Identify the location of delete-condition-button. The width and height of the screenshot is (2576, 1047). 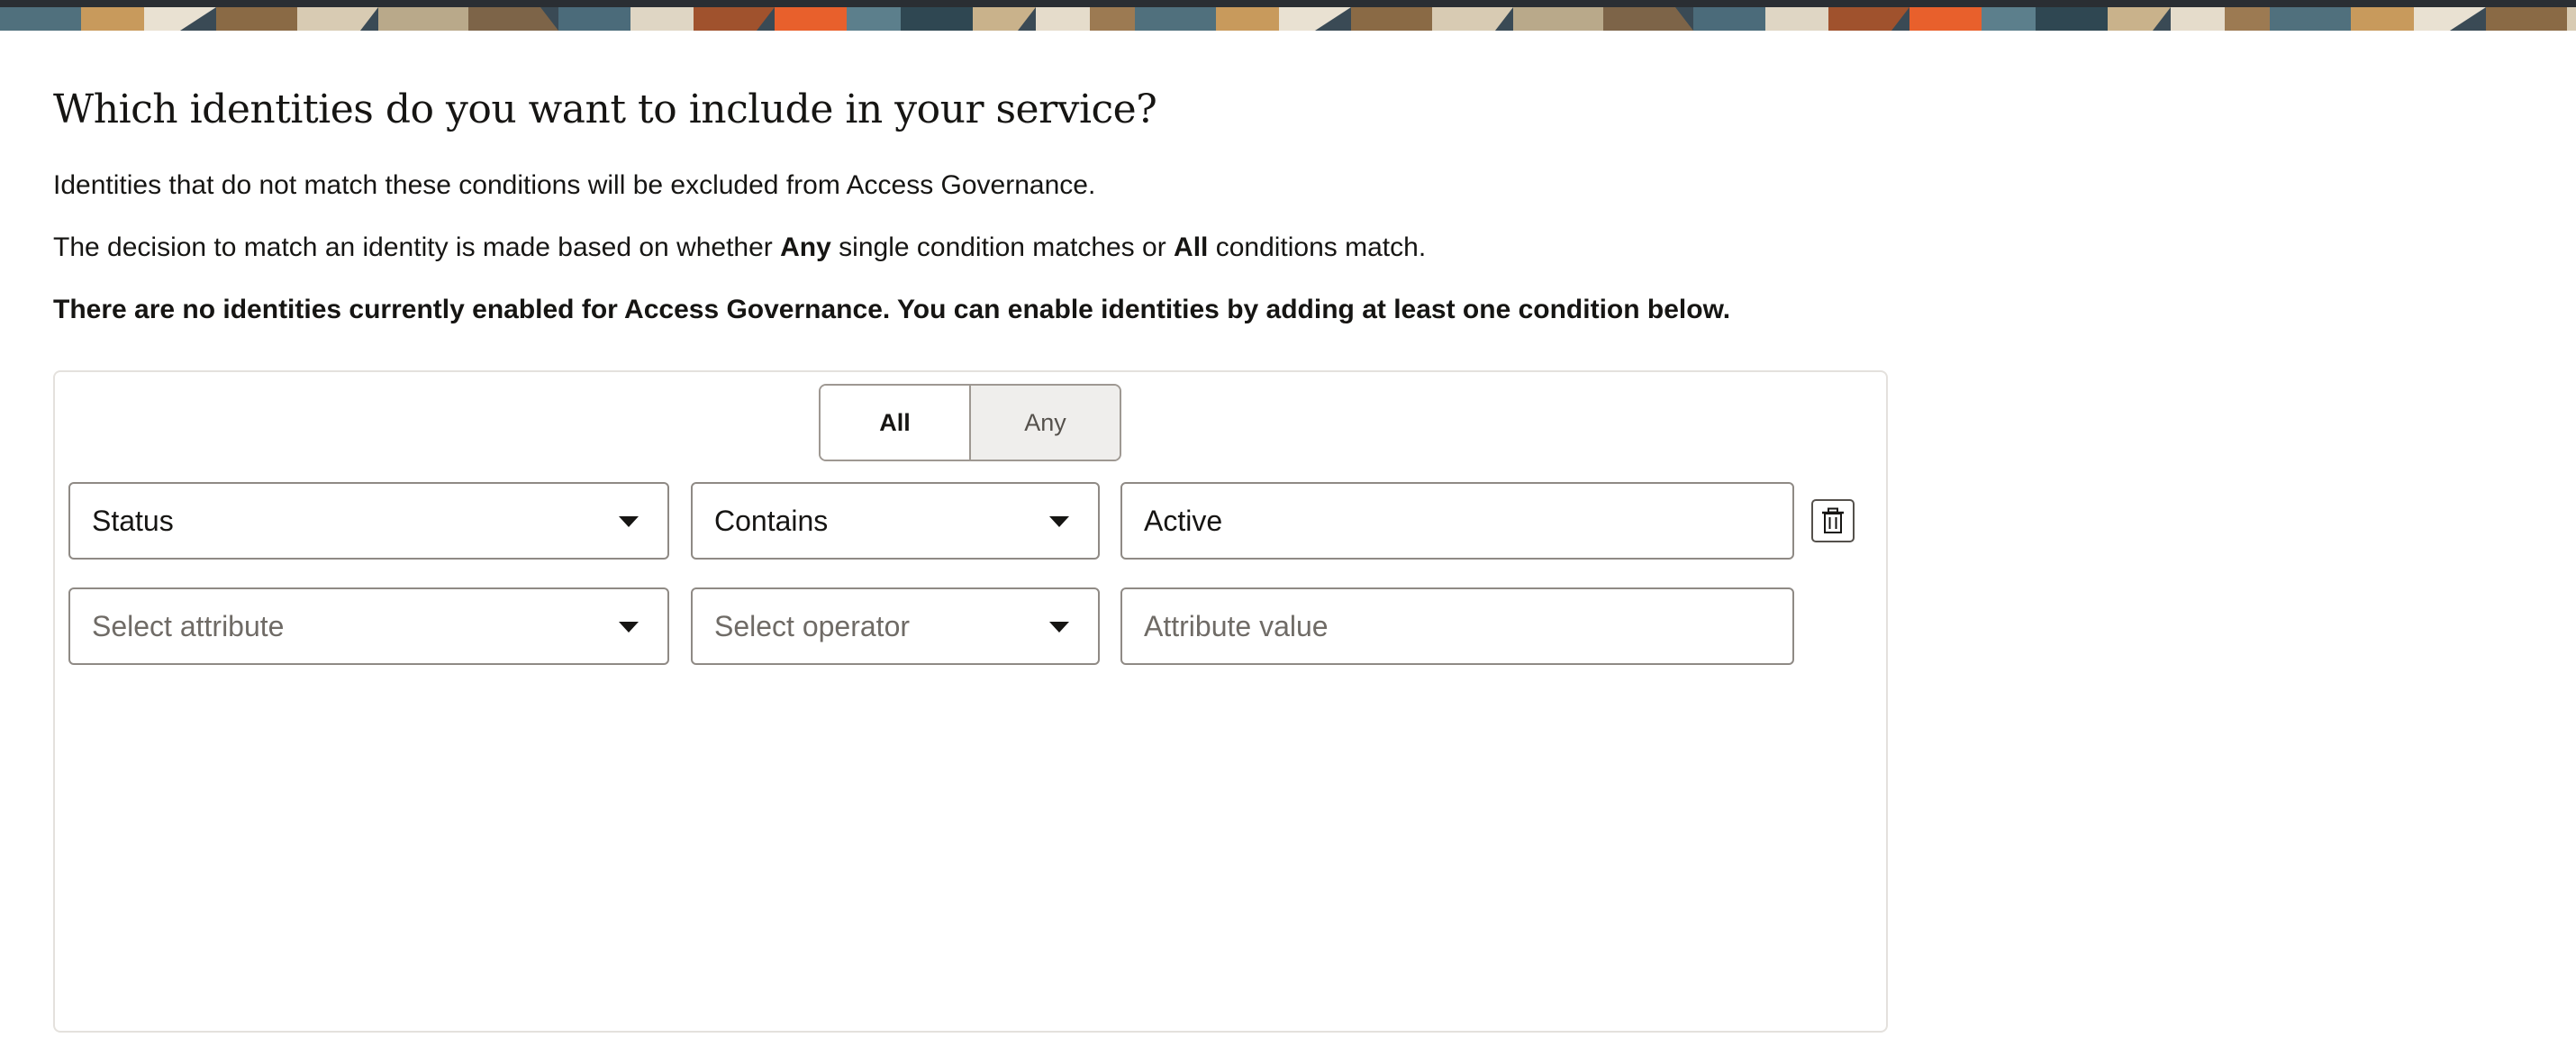
(1833, 520).